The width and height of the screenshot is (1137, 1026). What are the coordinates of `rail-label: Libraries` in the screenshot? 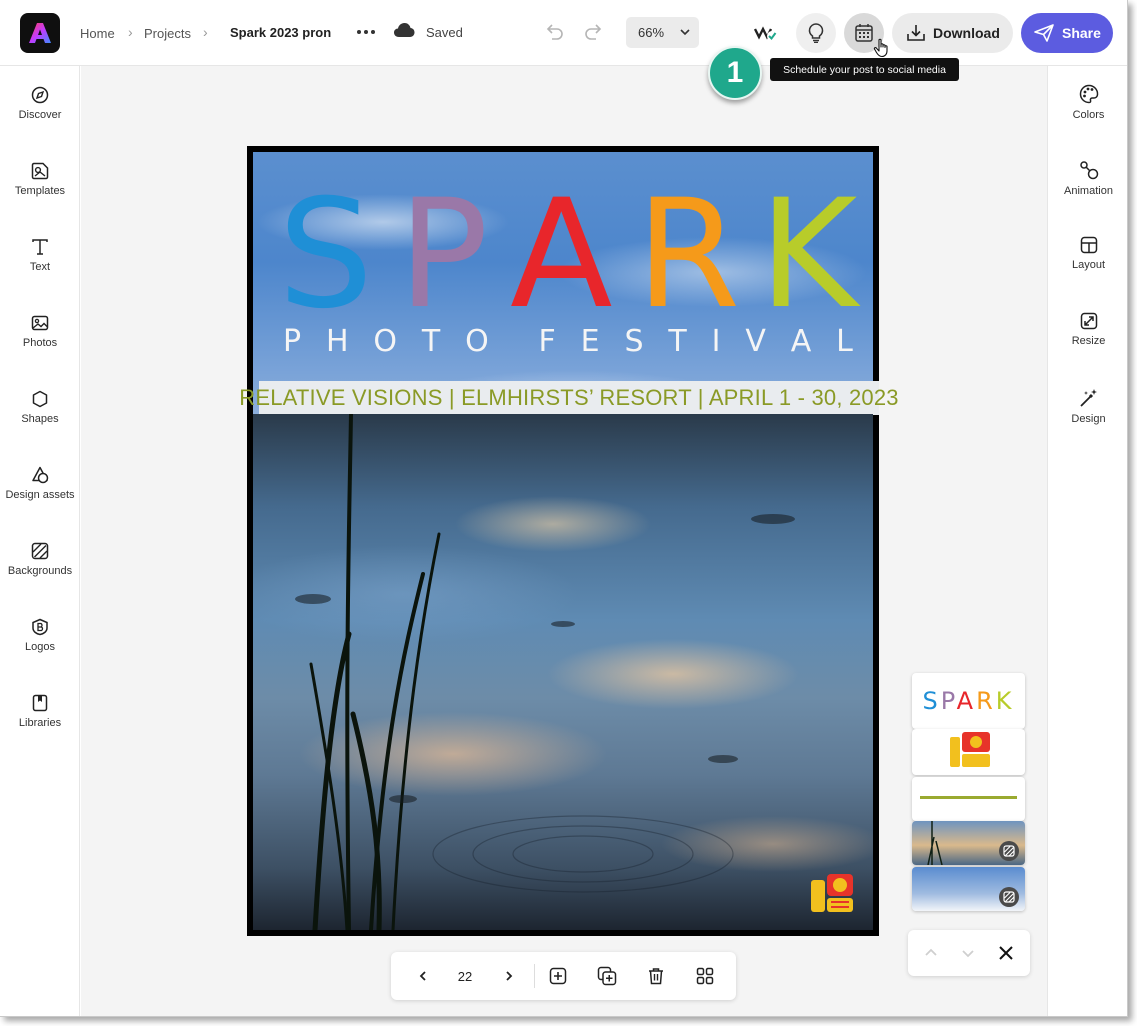 It's located at (40, 723).